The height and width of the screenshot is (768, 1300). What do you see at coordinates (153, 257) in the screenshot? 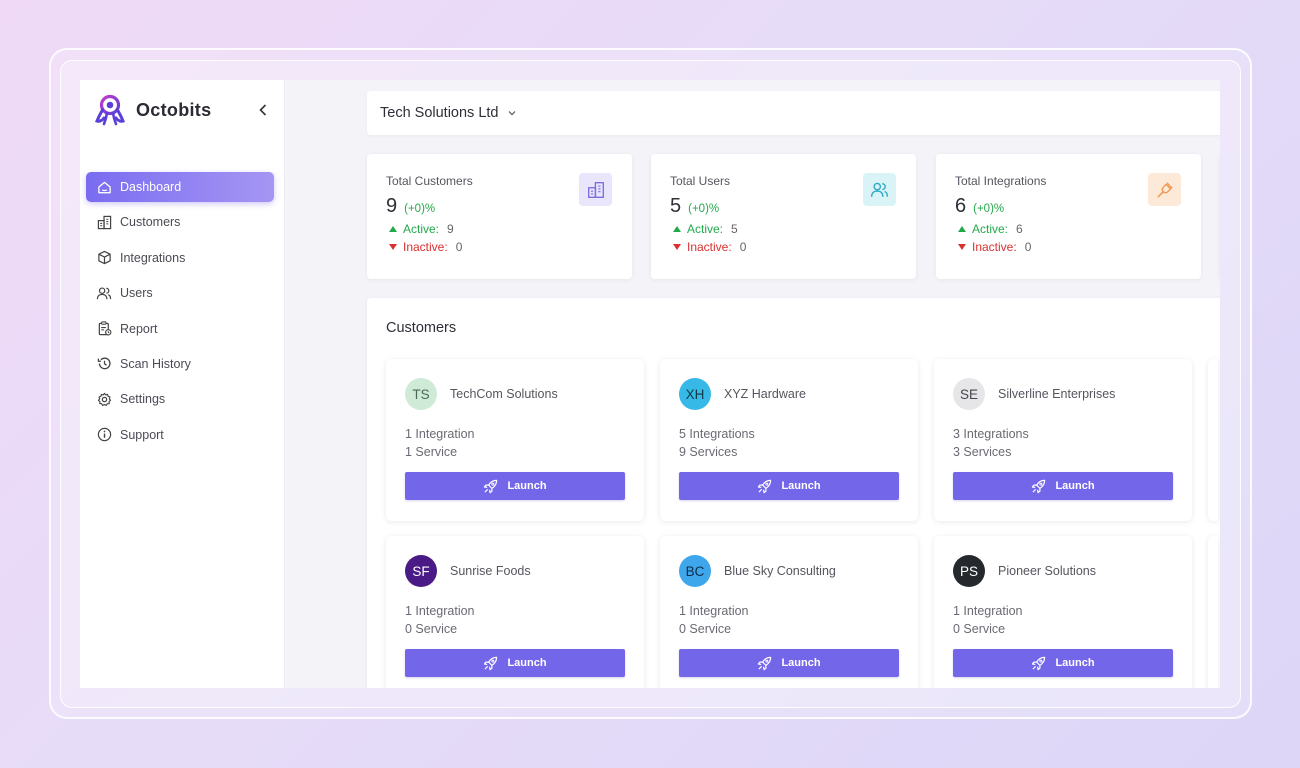
I see `sidebar-item-label: Integrations` at bounding box center [153, 257].